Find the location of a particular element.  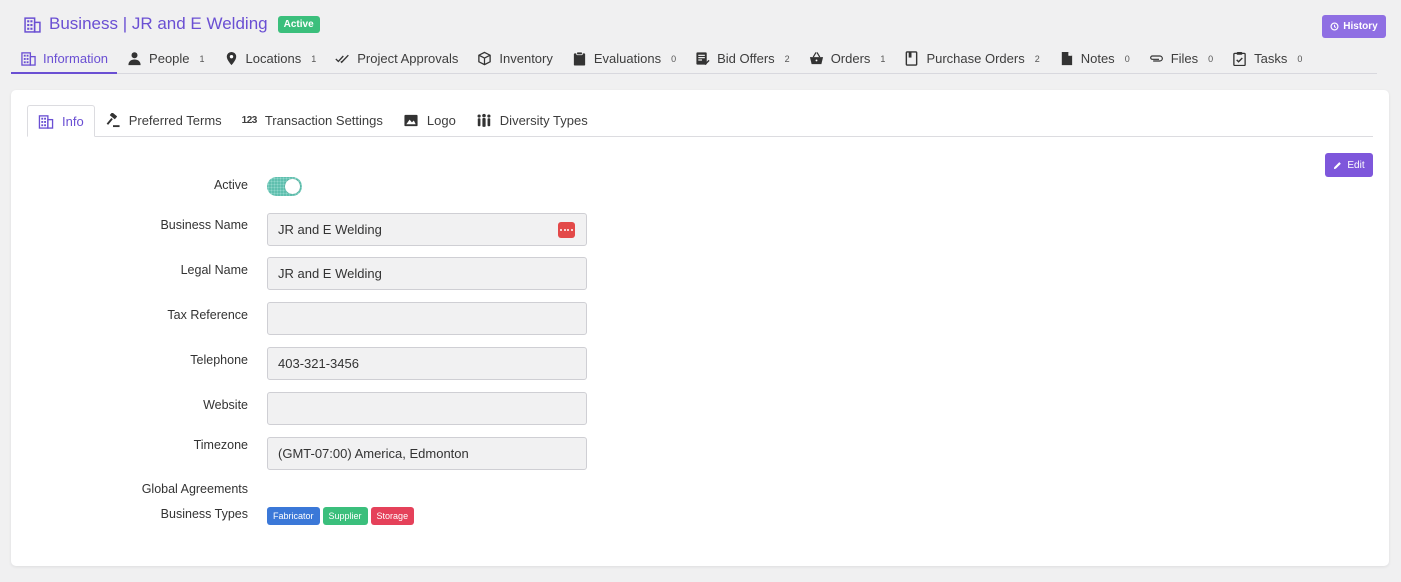

history-button: History is located at coordinates (1354, 26).